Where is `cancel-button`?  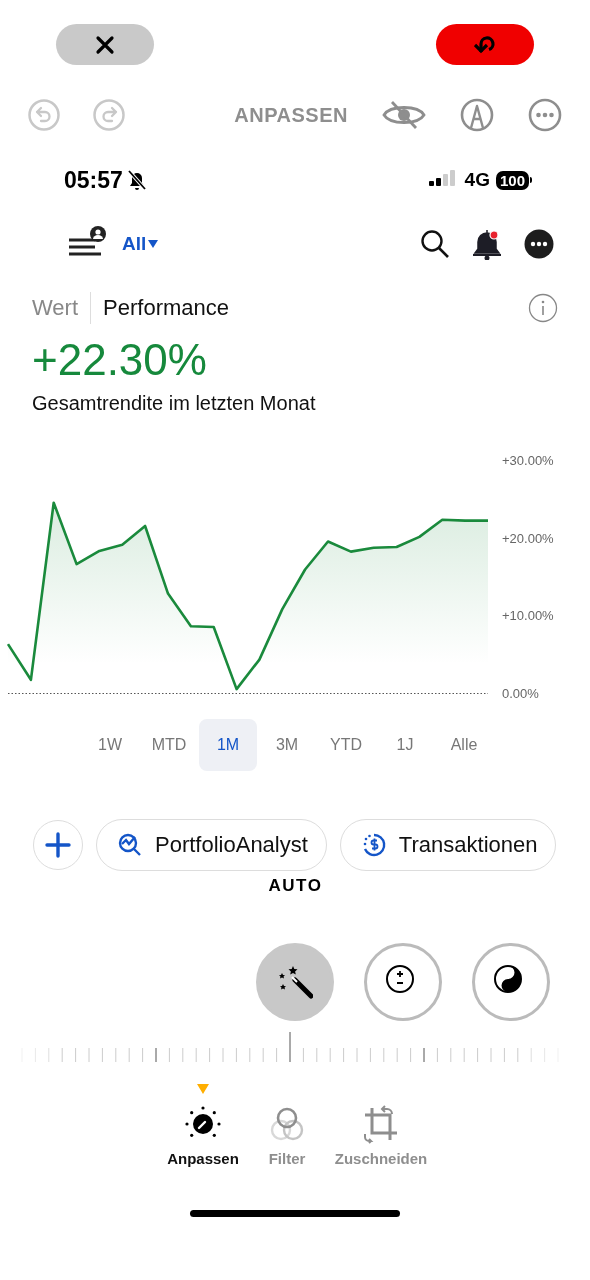 cancel-button is located at coordinates (105, 44).